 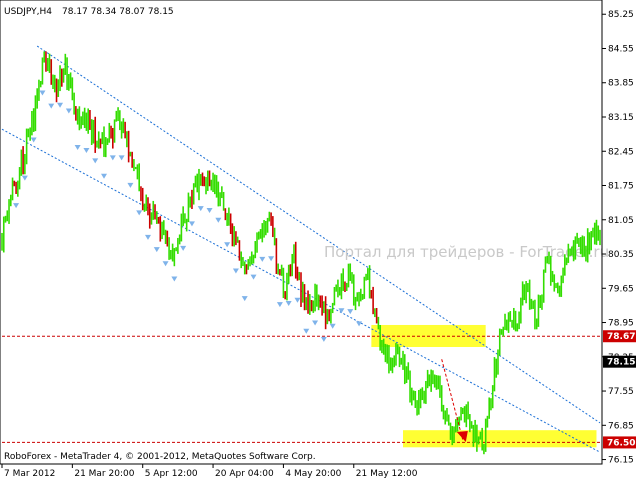 I want to click on y-tick-label: 78.95, so click(x=621, y=324).